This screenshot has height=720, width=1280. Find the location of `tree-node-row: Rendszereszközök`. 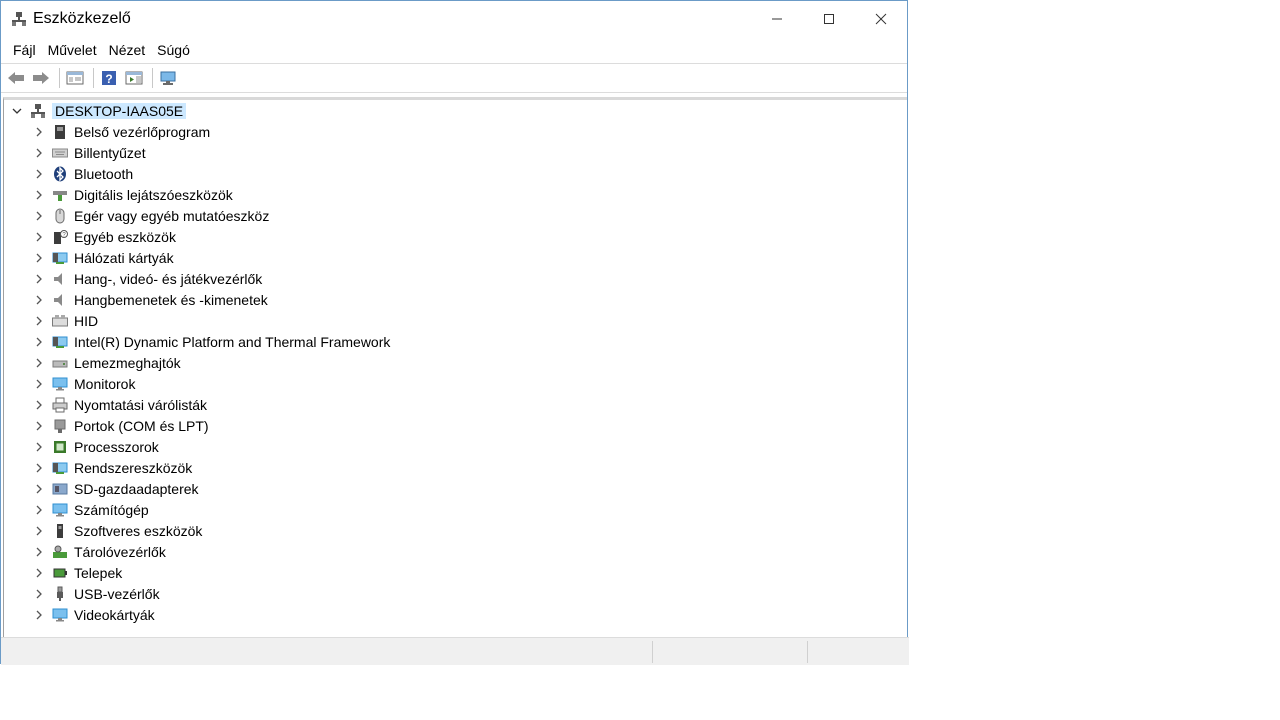

tree-node-row: Rendszereszközök is located at coordinates (455, 467).